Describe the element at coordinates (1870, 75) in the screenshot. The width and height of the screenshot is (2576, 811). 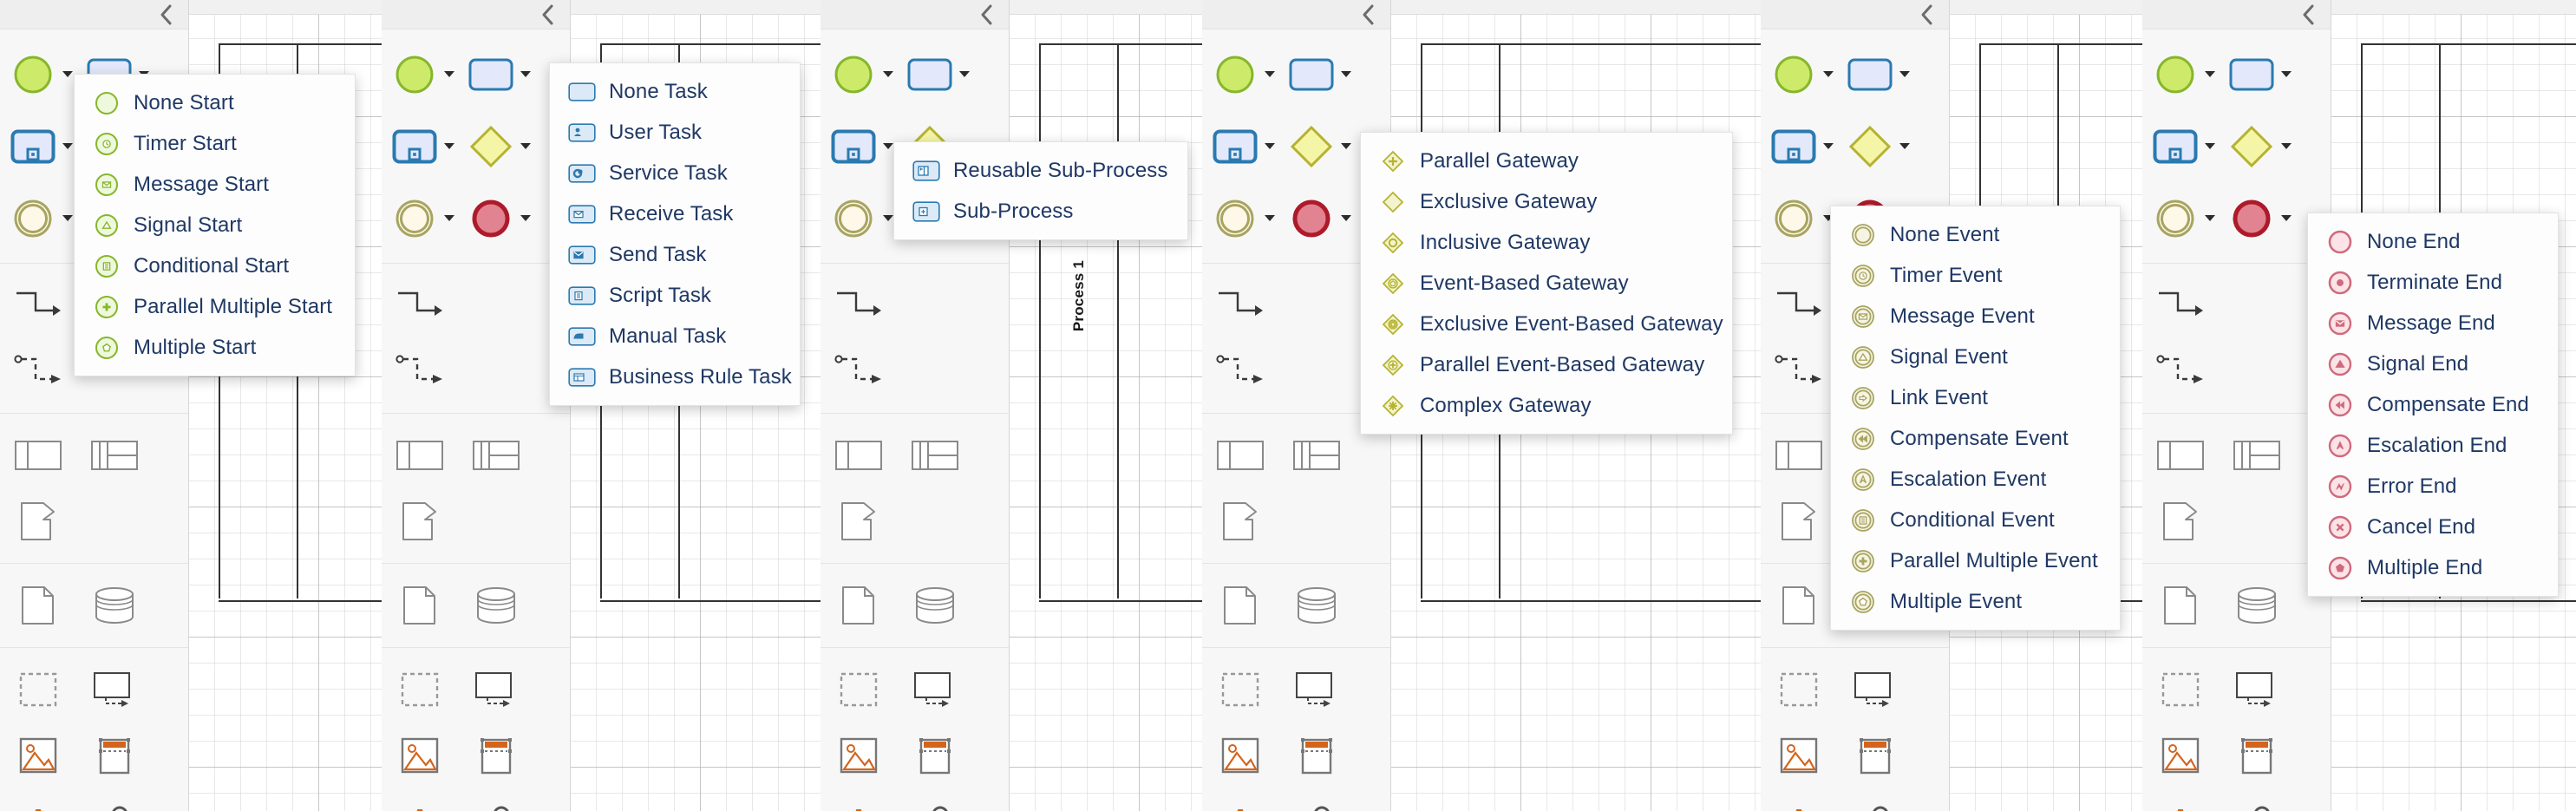
I see `task-rounded-rect-icon` at that location.